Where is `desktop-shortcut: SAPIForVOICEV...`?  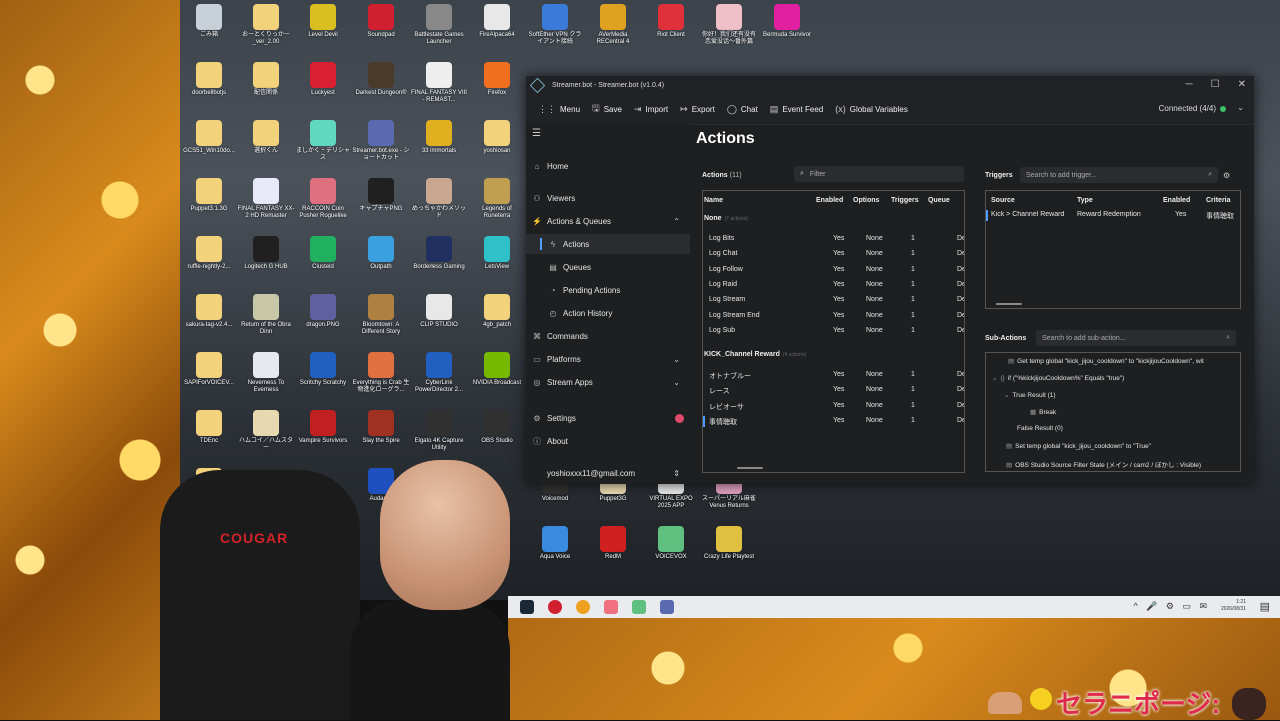
desktop-shortcut: SAPIForVOICEV... is located at coordinates (209, 369).